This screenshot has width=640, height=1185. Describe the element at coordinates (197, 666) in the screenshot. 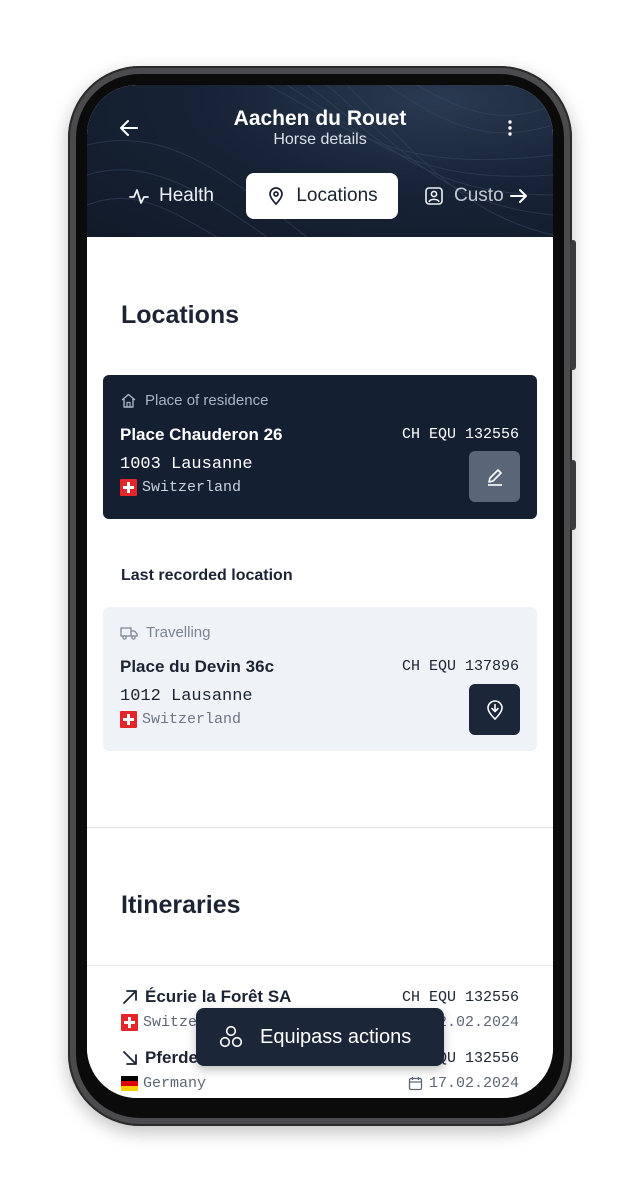

I see `last-recorded-street: Place du Devin 36c` at that location.